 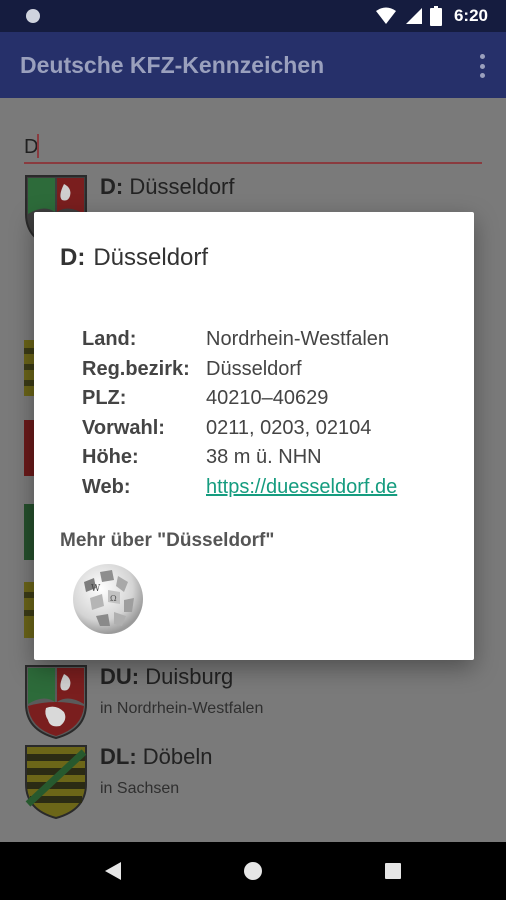 I want to click on home-icon, so click(x=253, y=871).